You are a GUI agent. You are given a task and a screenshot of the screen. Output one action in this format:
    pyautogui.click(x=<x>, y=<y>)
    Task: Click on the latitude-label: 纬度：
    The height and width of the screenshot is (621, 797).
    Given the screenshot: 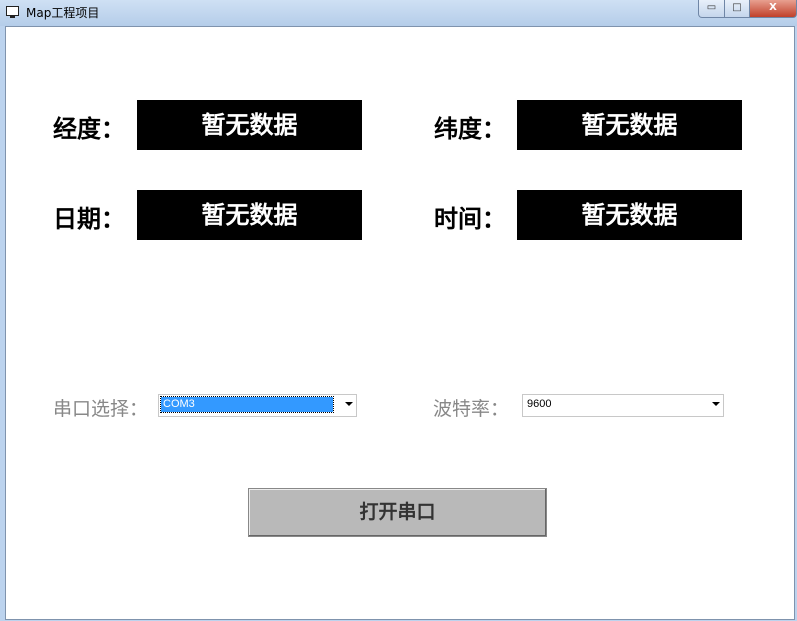 What is the action you would take?
    pyautogui.click(x=470, y=129)
    